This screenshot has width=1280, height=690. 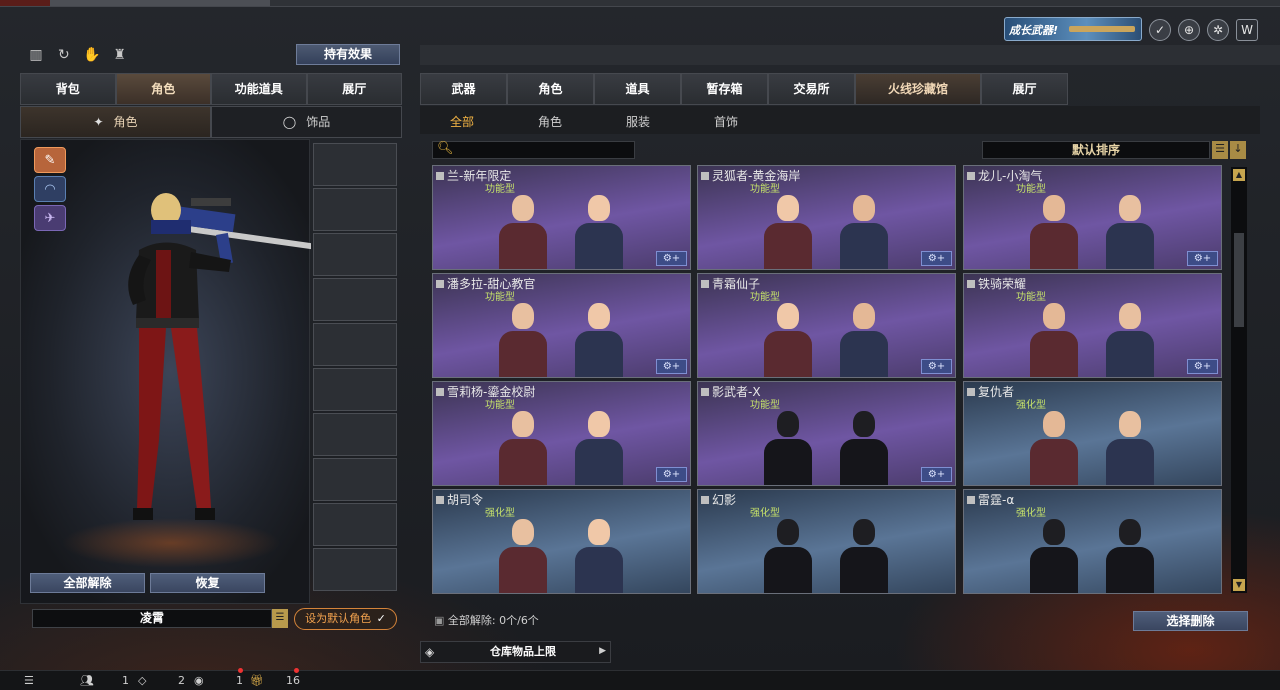 I want to click on pose-icon: ✋, so click(x=92, y=55).